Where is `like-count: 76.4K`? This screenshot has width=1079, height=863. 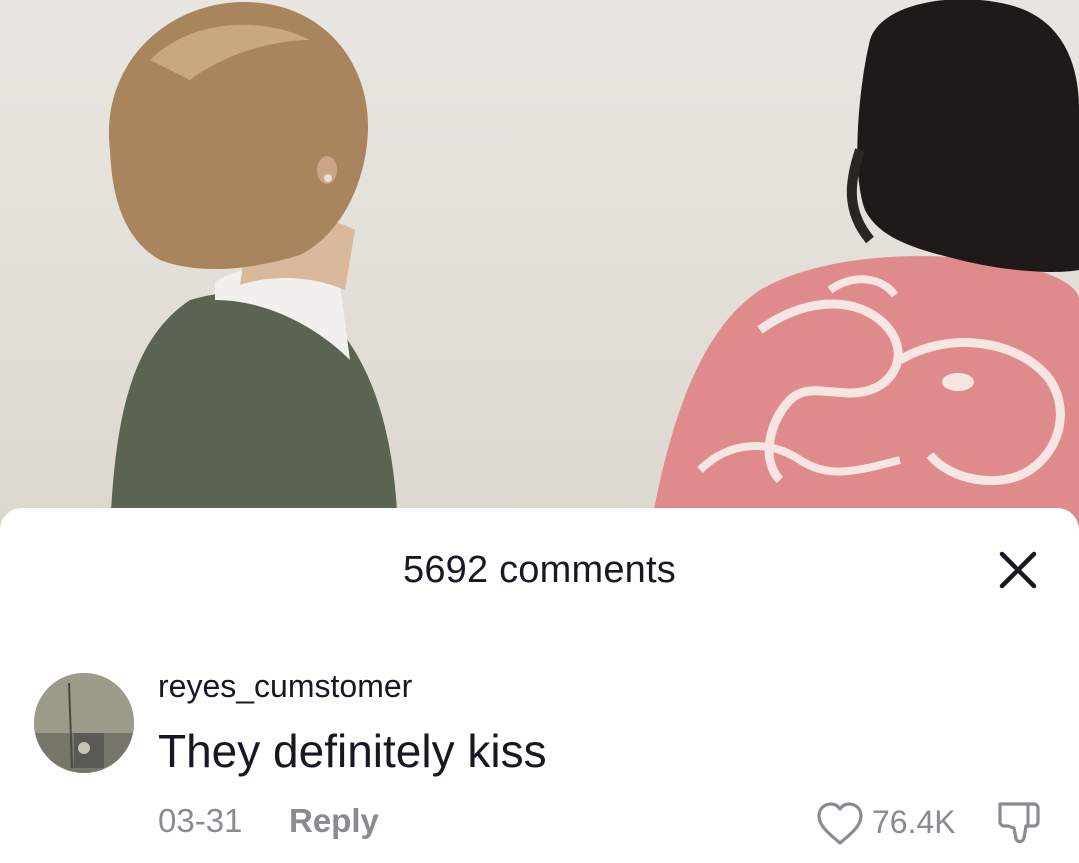 like-count: 76.4K is located at coordinates (914, 822).